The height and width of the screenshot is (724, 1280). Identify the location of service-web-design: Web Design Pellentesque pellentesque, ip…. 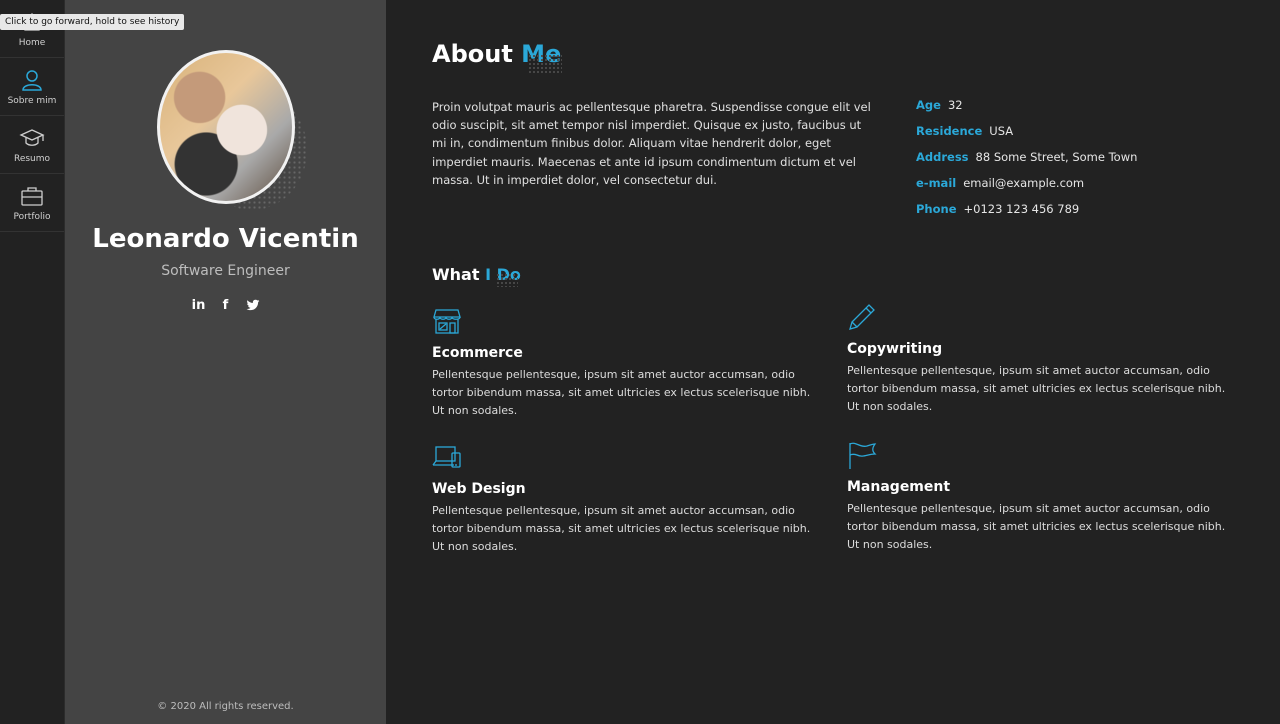
(627, 499).